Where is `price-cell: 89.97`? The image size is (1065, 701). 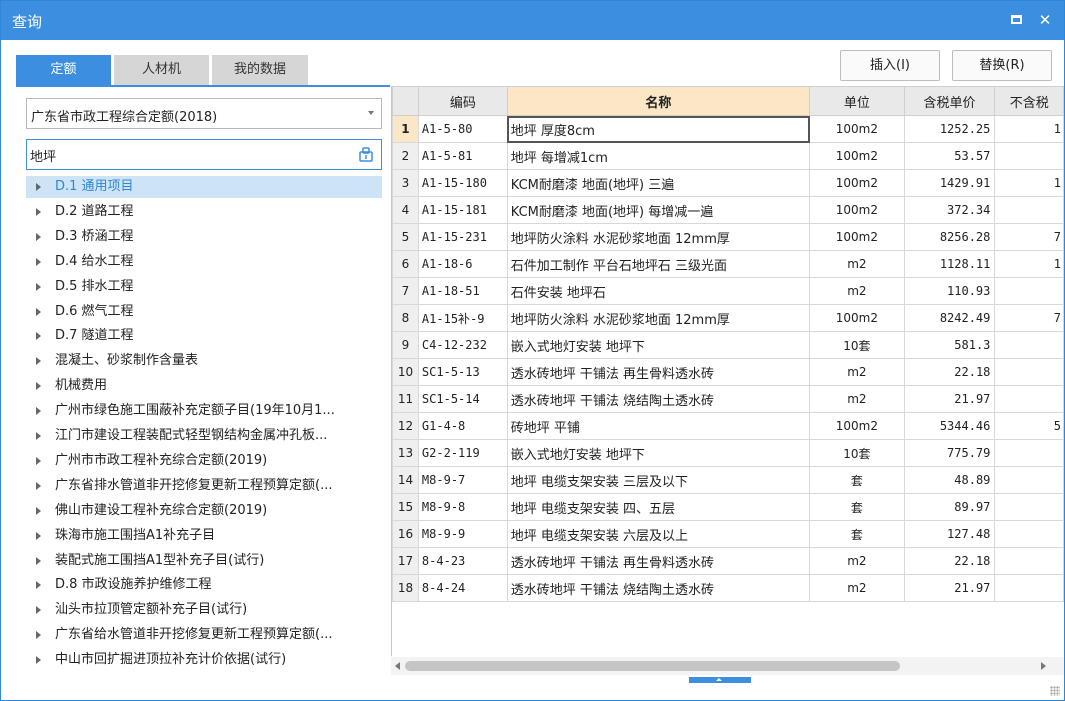
price-cell: 89.97 is located at coordinates (949, 507).